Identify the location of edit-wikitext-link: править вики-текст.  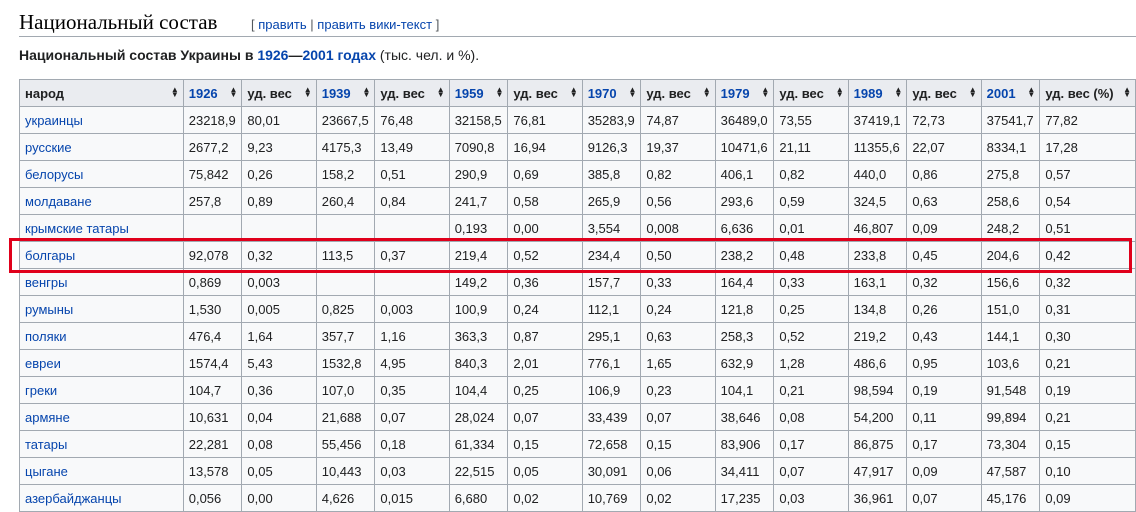
(374, 24).